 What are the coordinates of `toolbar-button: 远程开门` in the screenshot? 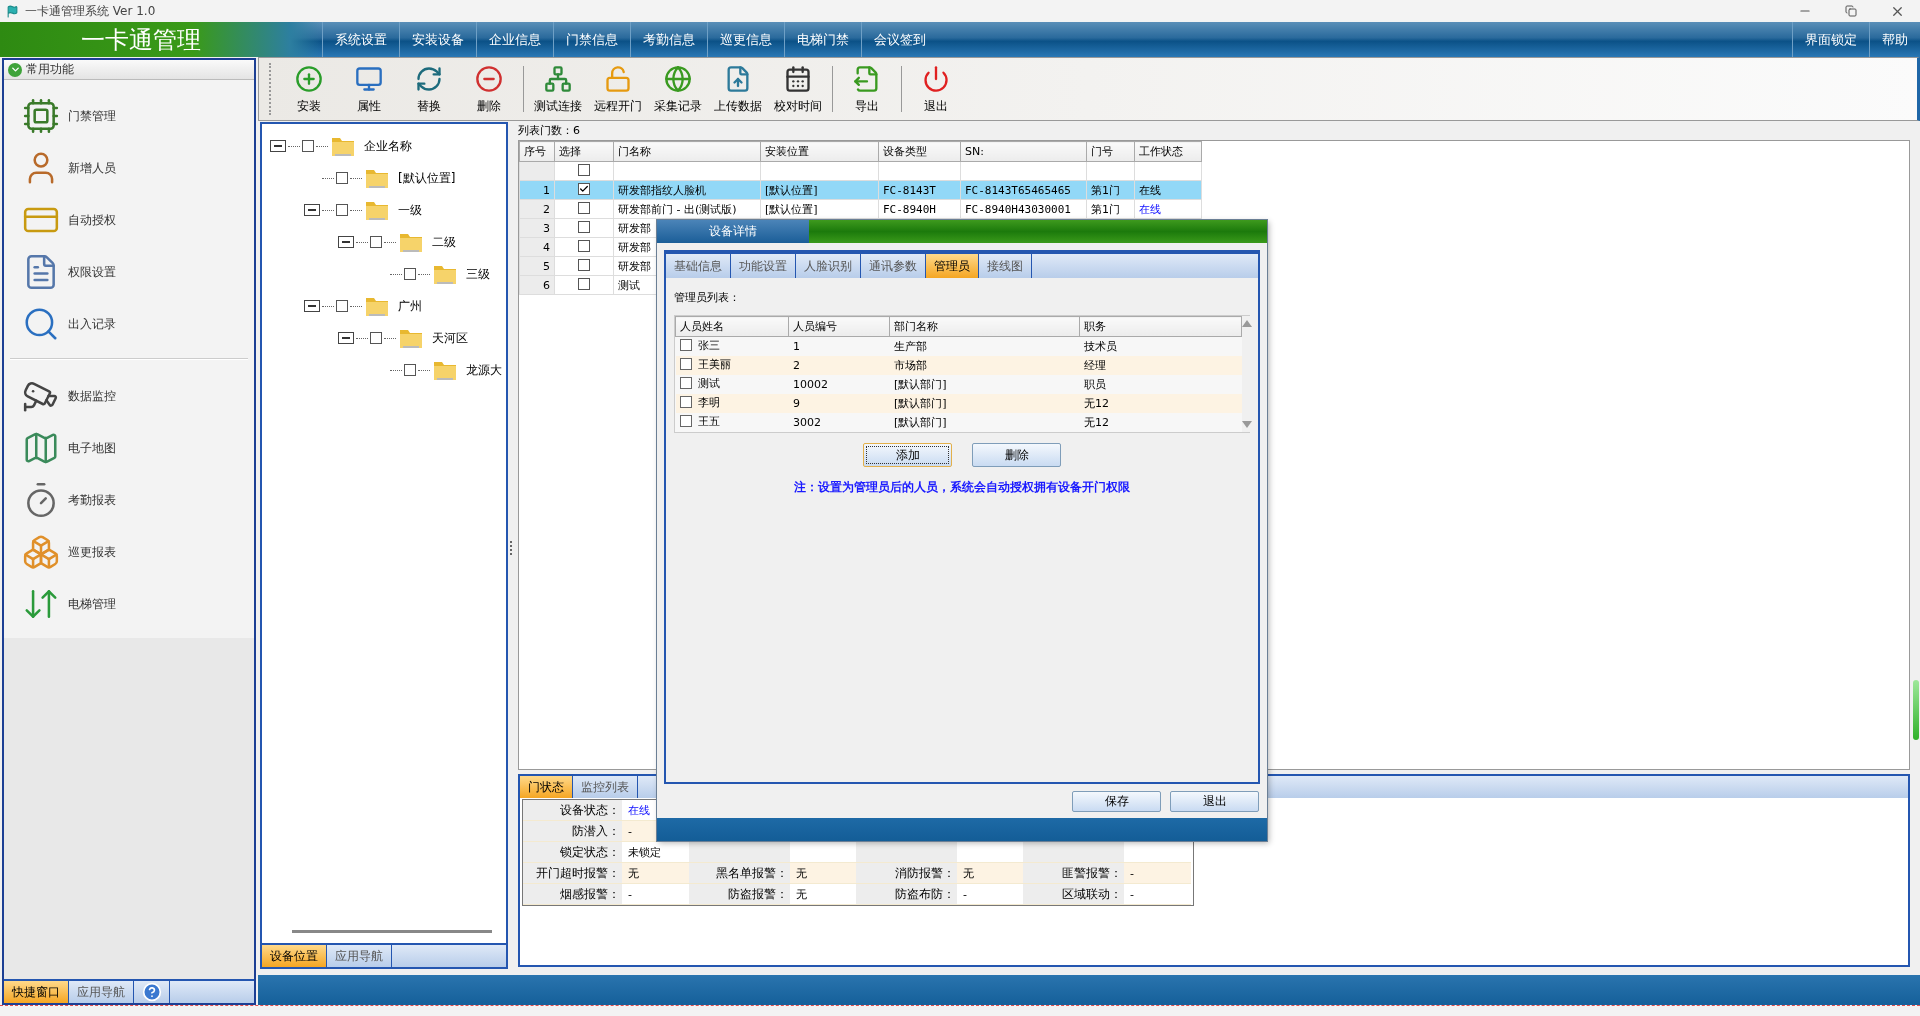 It's located at (618, 89).